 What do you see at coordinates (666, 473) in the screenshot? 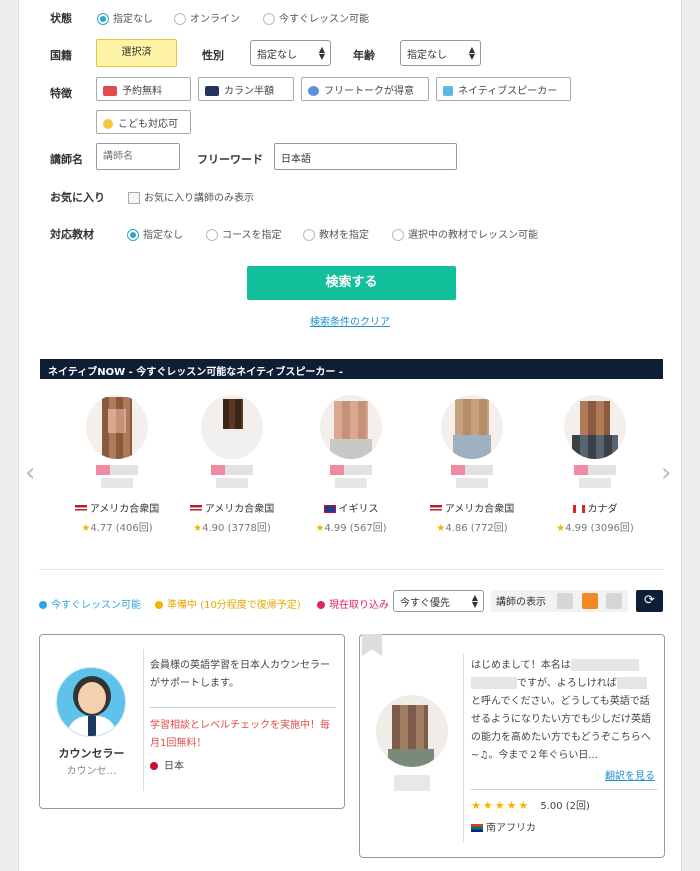
I see `carousel-next-icon: ›` at bounding box center [666, 473].